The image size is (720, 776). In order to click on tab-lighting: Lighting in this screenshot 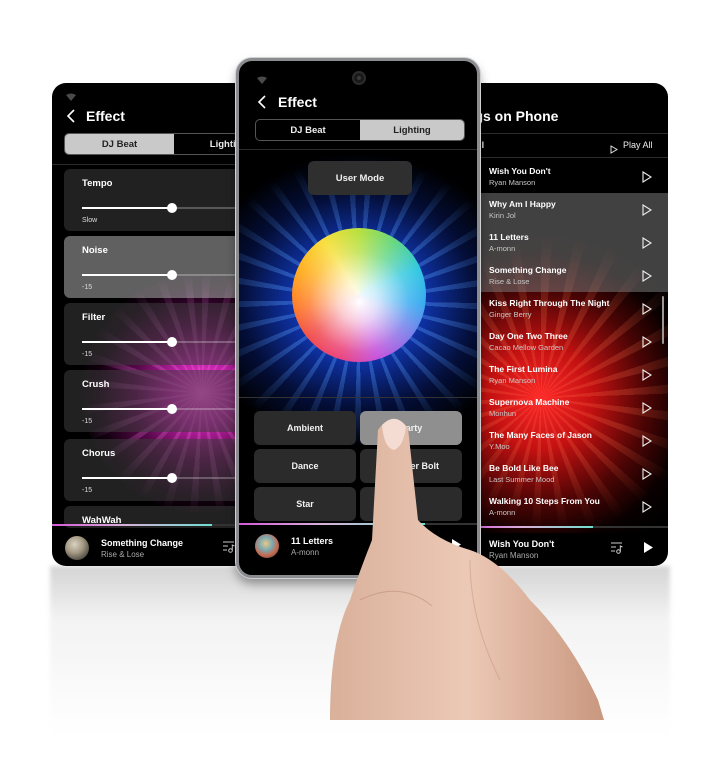, I will do `click(412, 130)`.